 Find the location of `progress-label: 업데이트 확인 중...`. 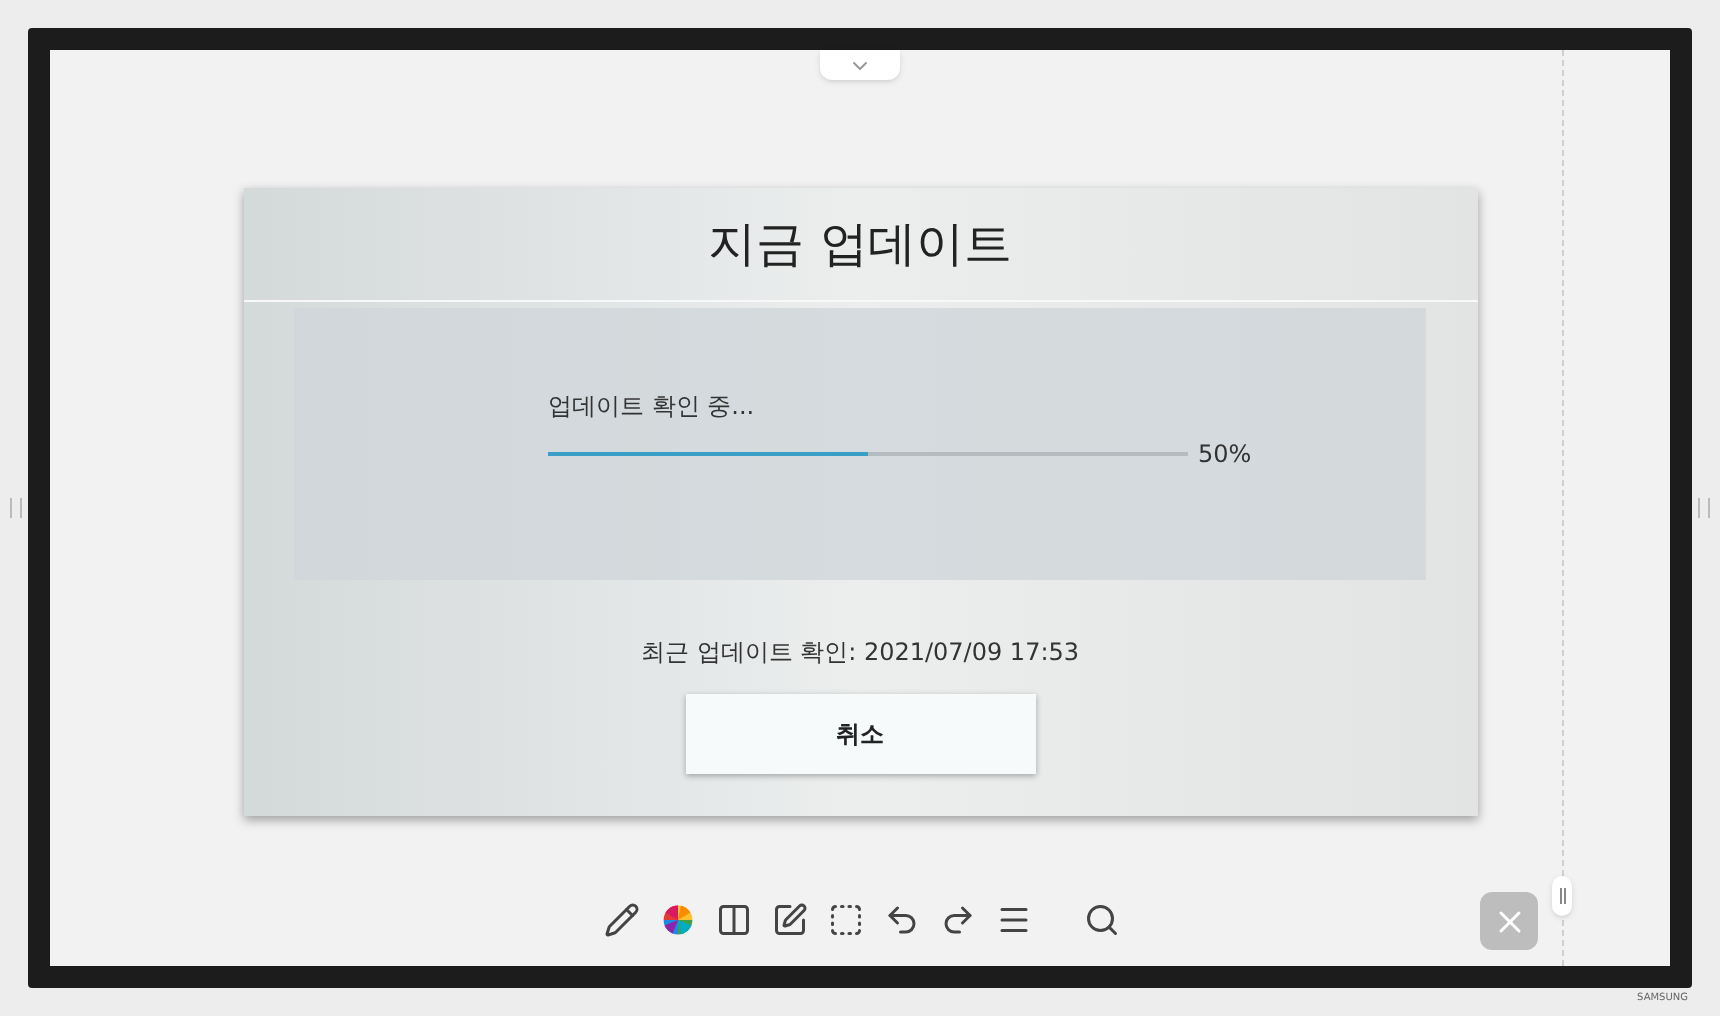

progress-label: 업데이트 확인 중... is located at coordinates (652, 407).